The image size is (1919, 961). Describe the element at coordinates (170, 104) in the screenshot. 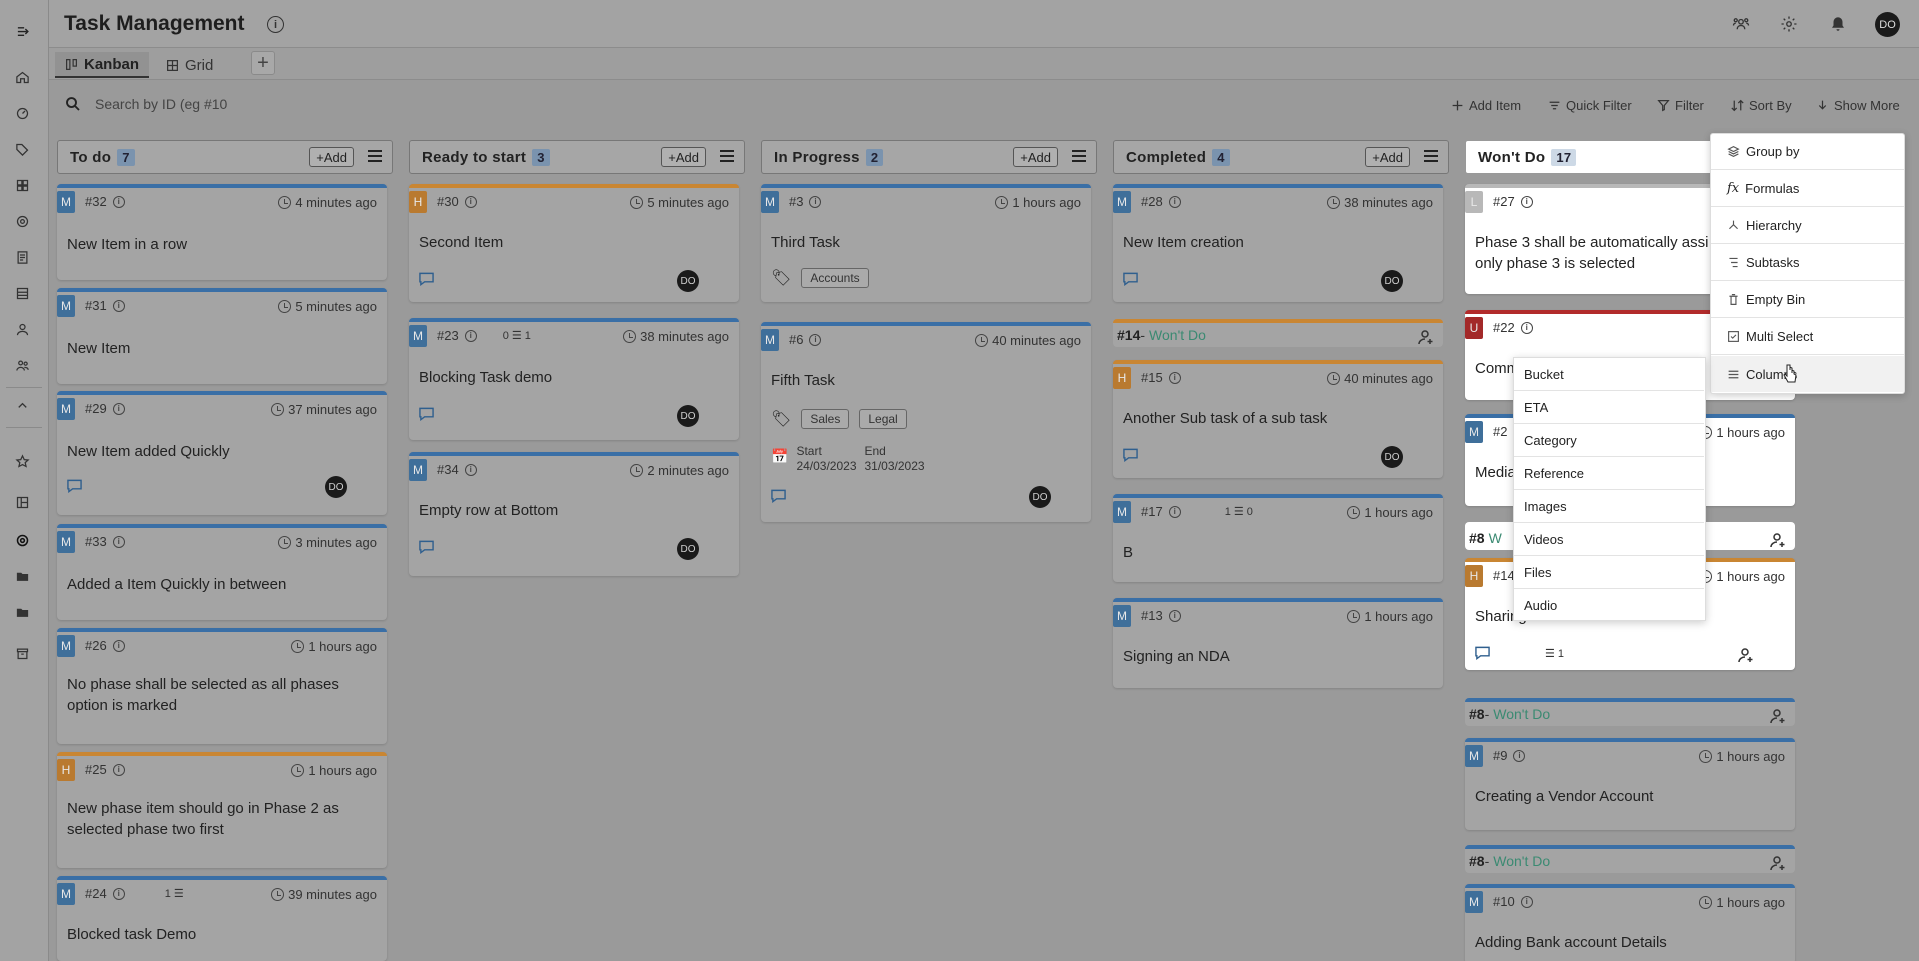

I see `search-input` at that location.